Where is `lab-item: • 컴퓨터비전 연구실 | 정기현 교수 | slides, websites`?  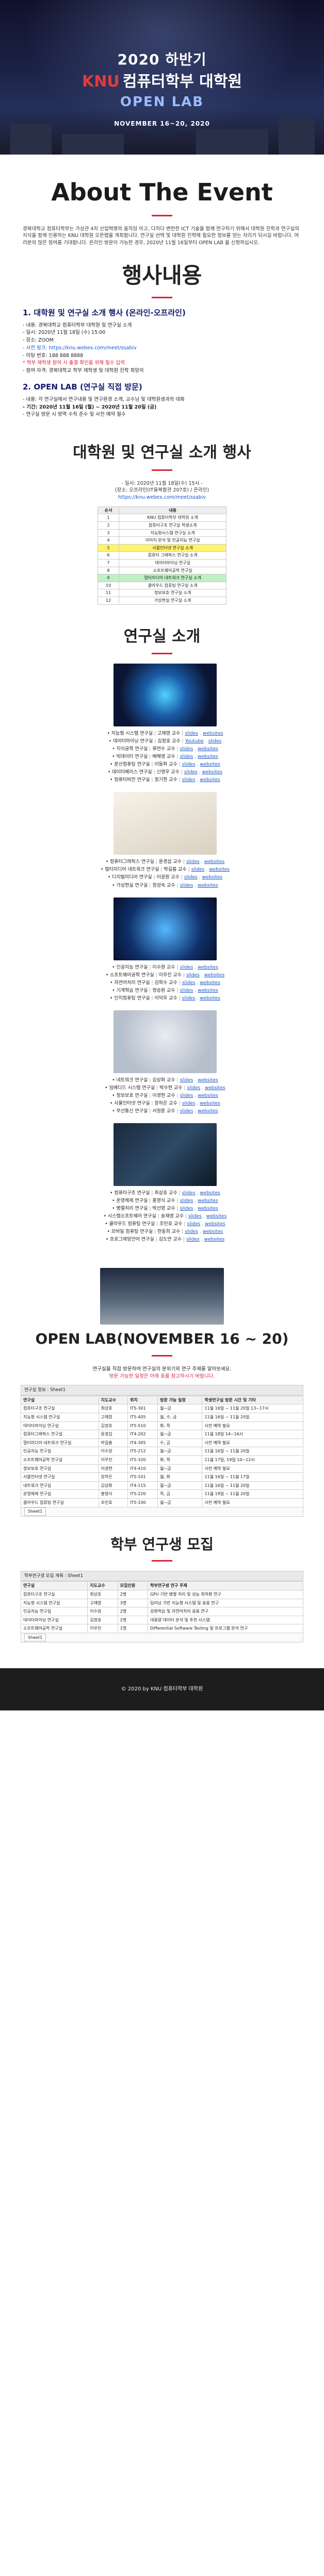
lab-item: • 컴퓨터비전 연구실 | 정기현 교수 | slides, websites is located at coordinates (165, 780).